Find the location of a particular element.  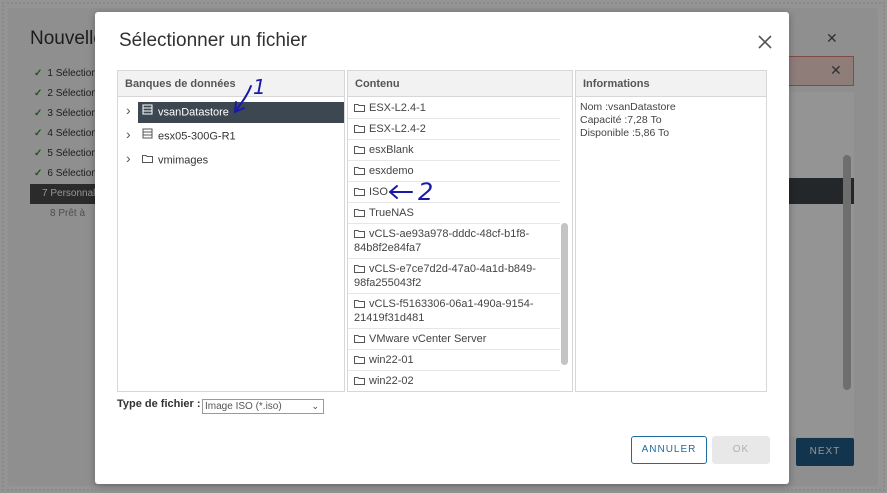

content-list-item: ESX-L2.4-1 is located at coordinates (454, 108).